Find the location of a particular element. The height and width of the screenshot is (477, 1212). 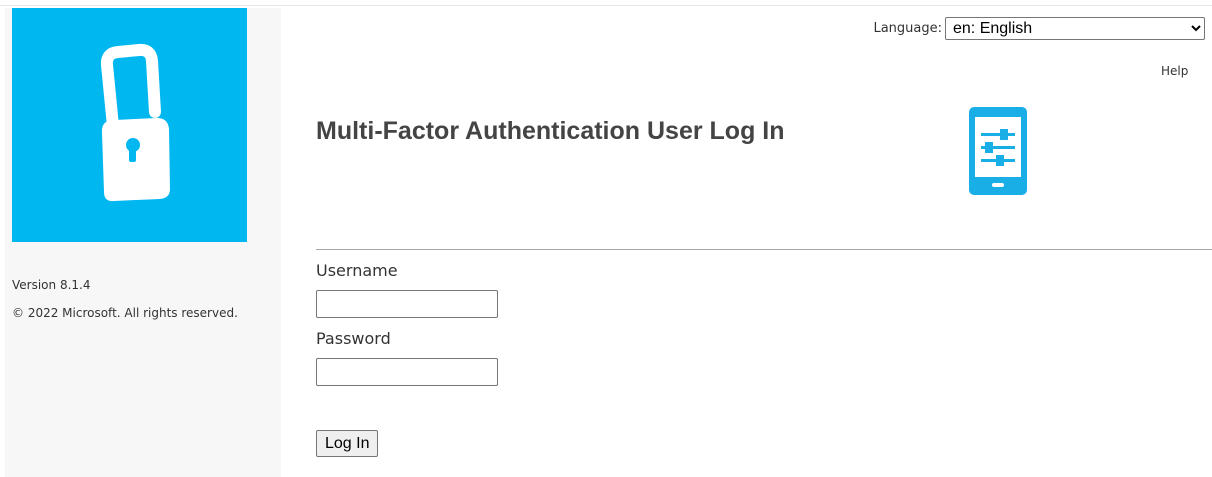

top-border is located at coordinates (606, 5).